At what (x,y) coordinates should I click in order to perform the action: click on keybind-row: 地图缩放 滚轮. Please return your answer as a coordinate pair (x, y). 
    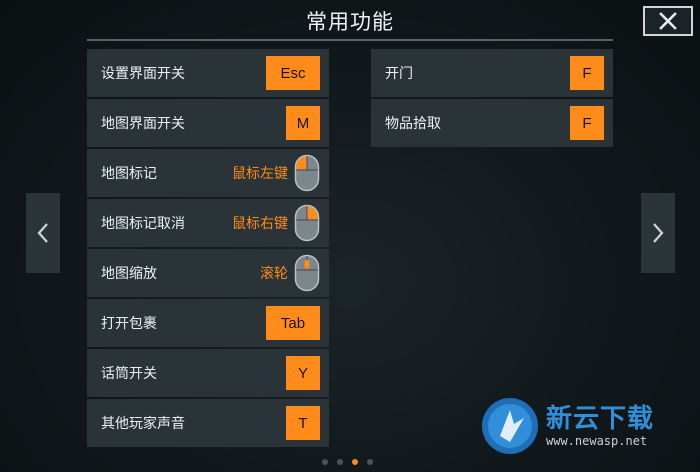
    Looking at the image, I should click on (208, 273).